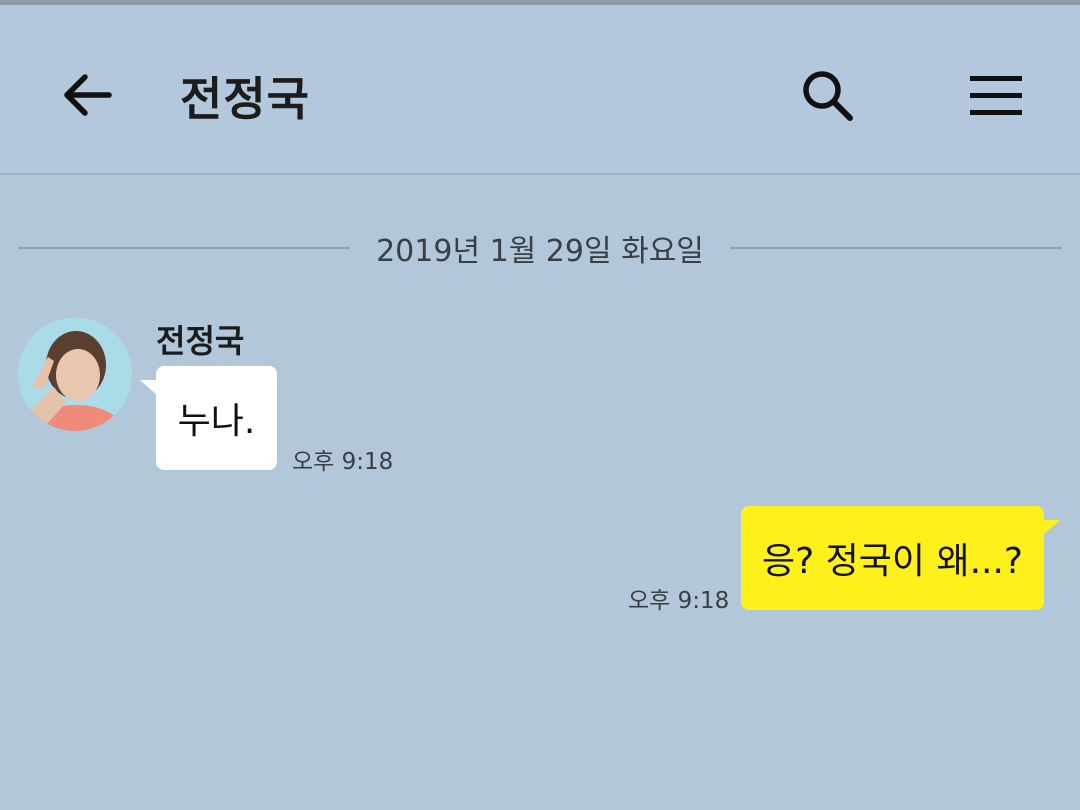 The width and height of the screenshot is (1080, 810). Describe the element at coordinates (200, 341) in the screenshot. I see `sender-name: 전정국` at that location.